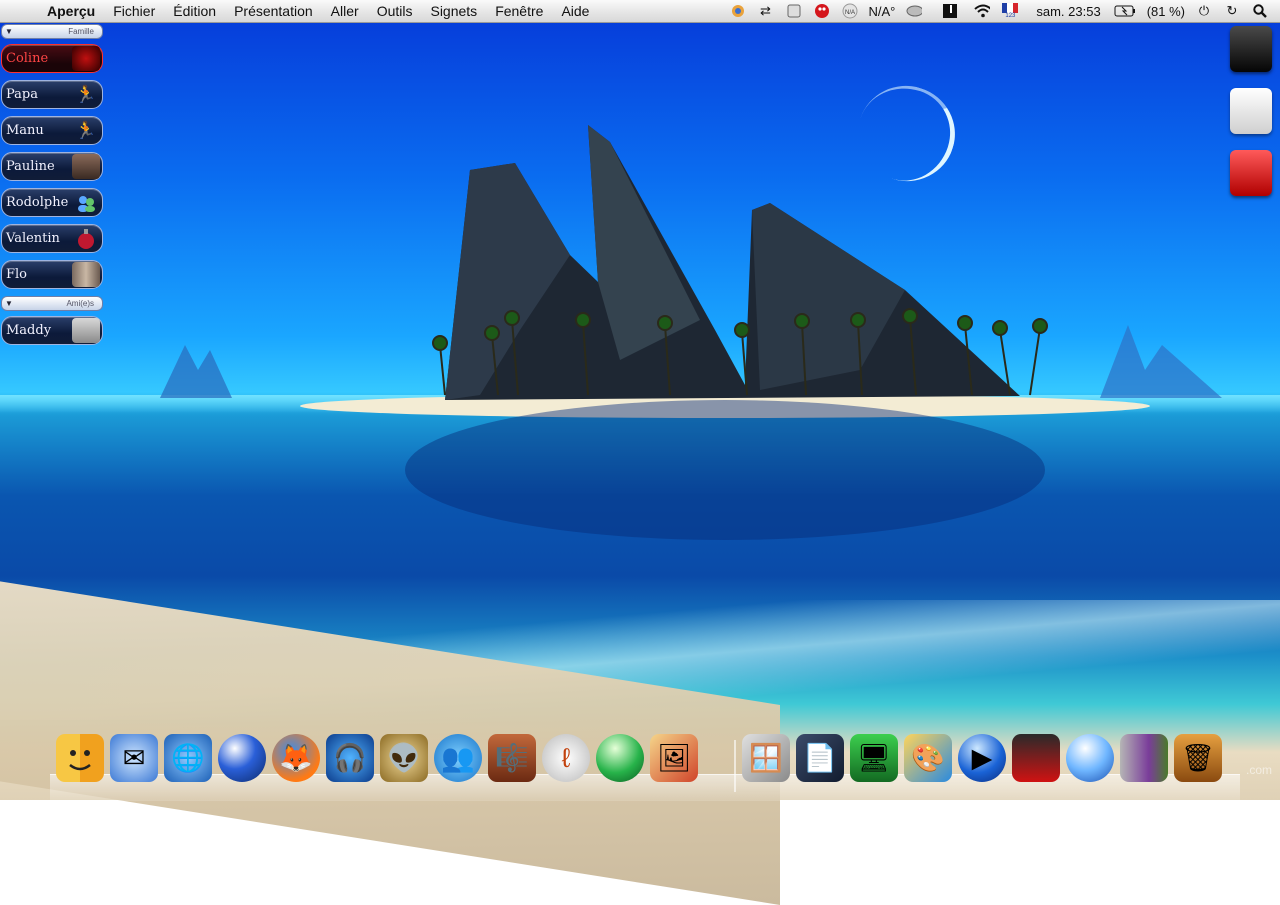 The width and height of the screenshot is (1280, 905). I want to click on dock-separator, so click(735, 766).